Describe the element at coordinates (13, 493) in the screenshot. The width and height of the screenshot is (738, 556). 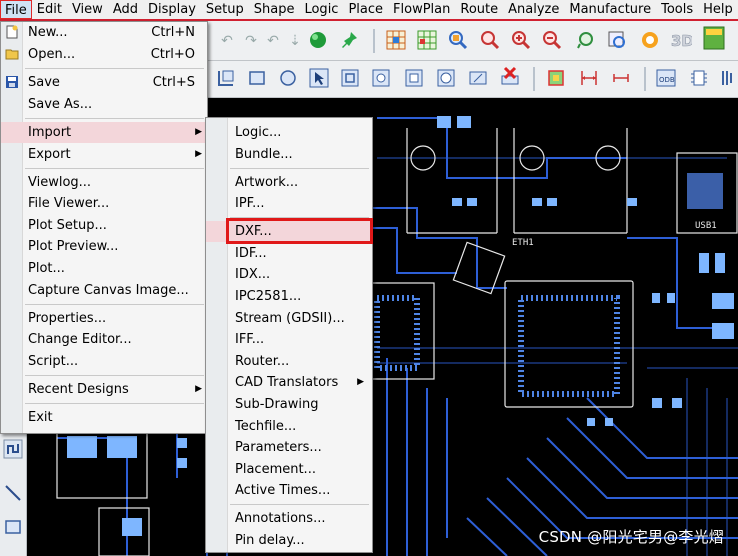
I see `line-icon` at that location.